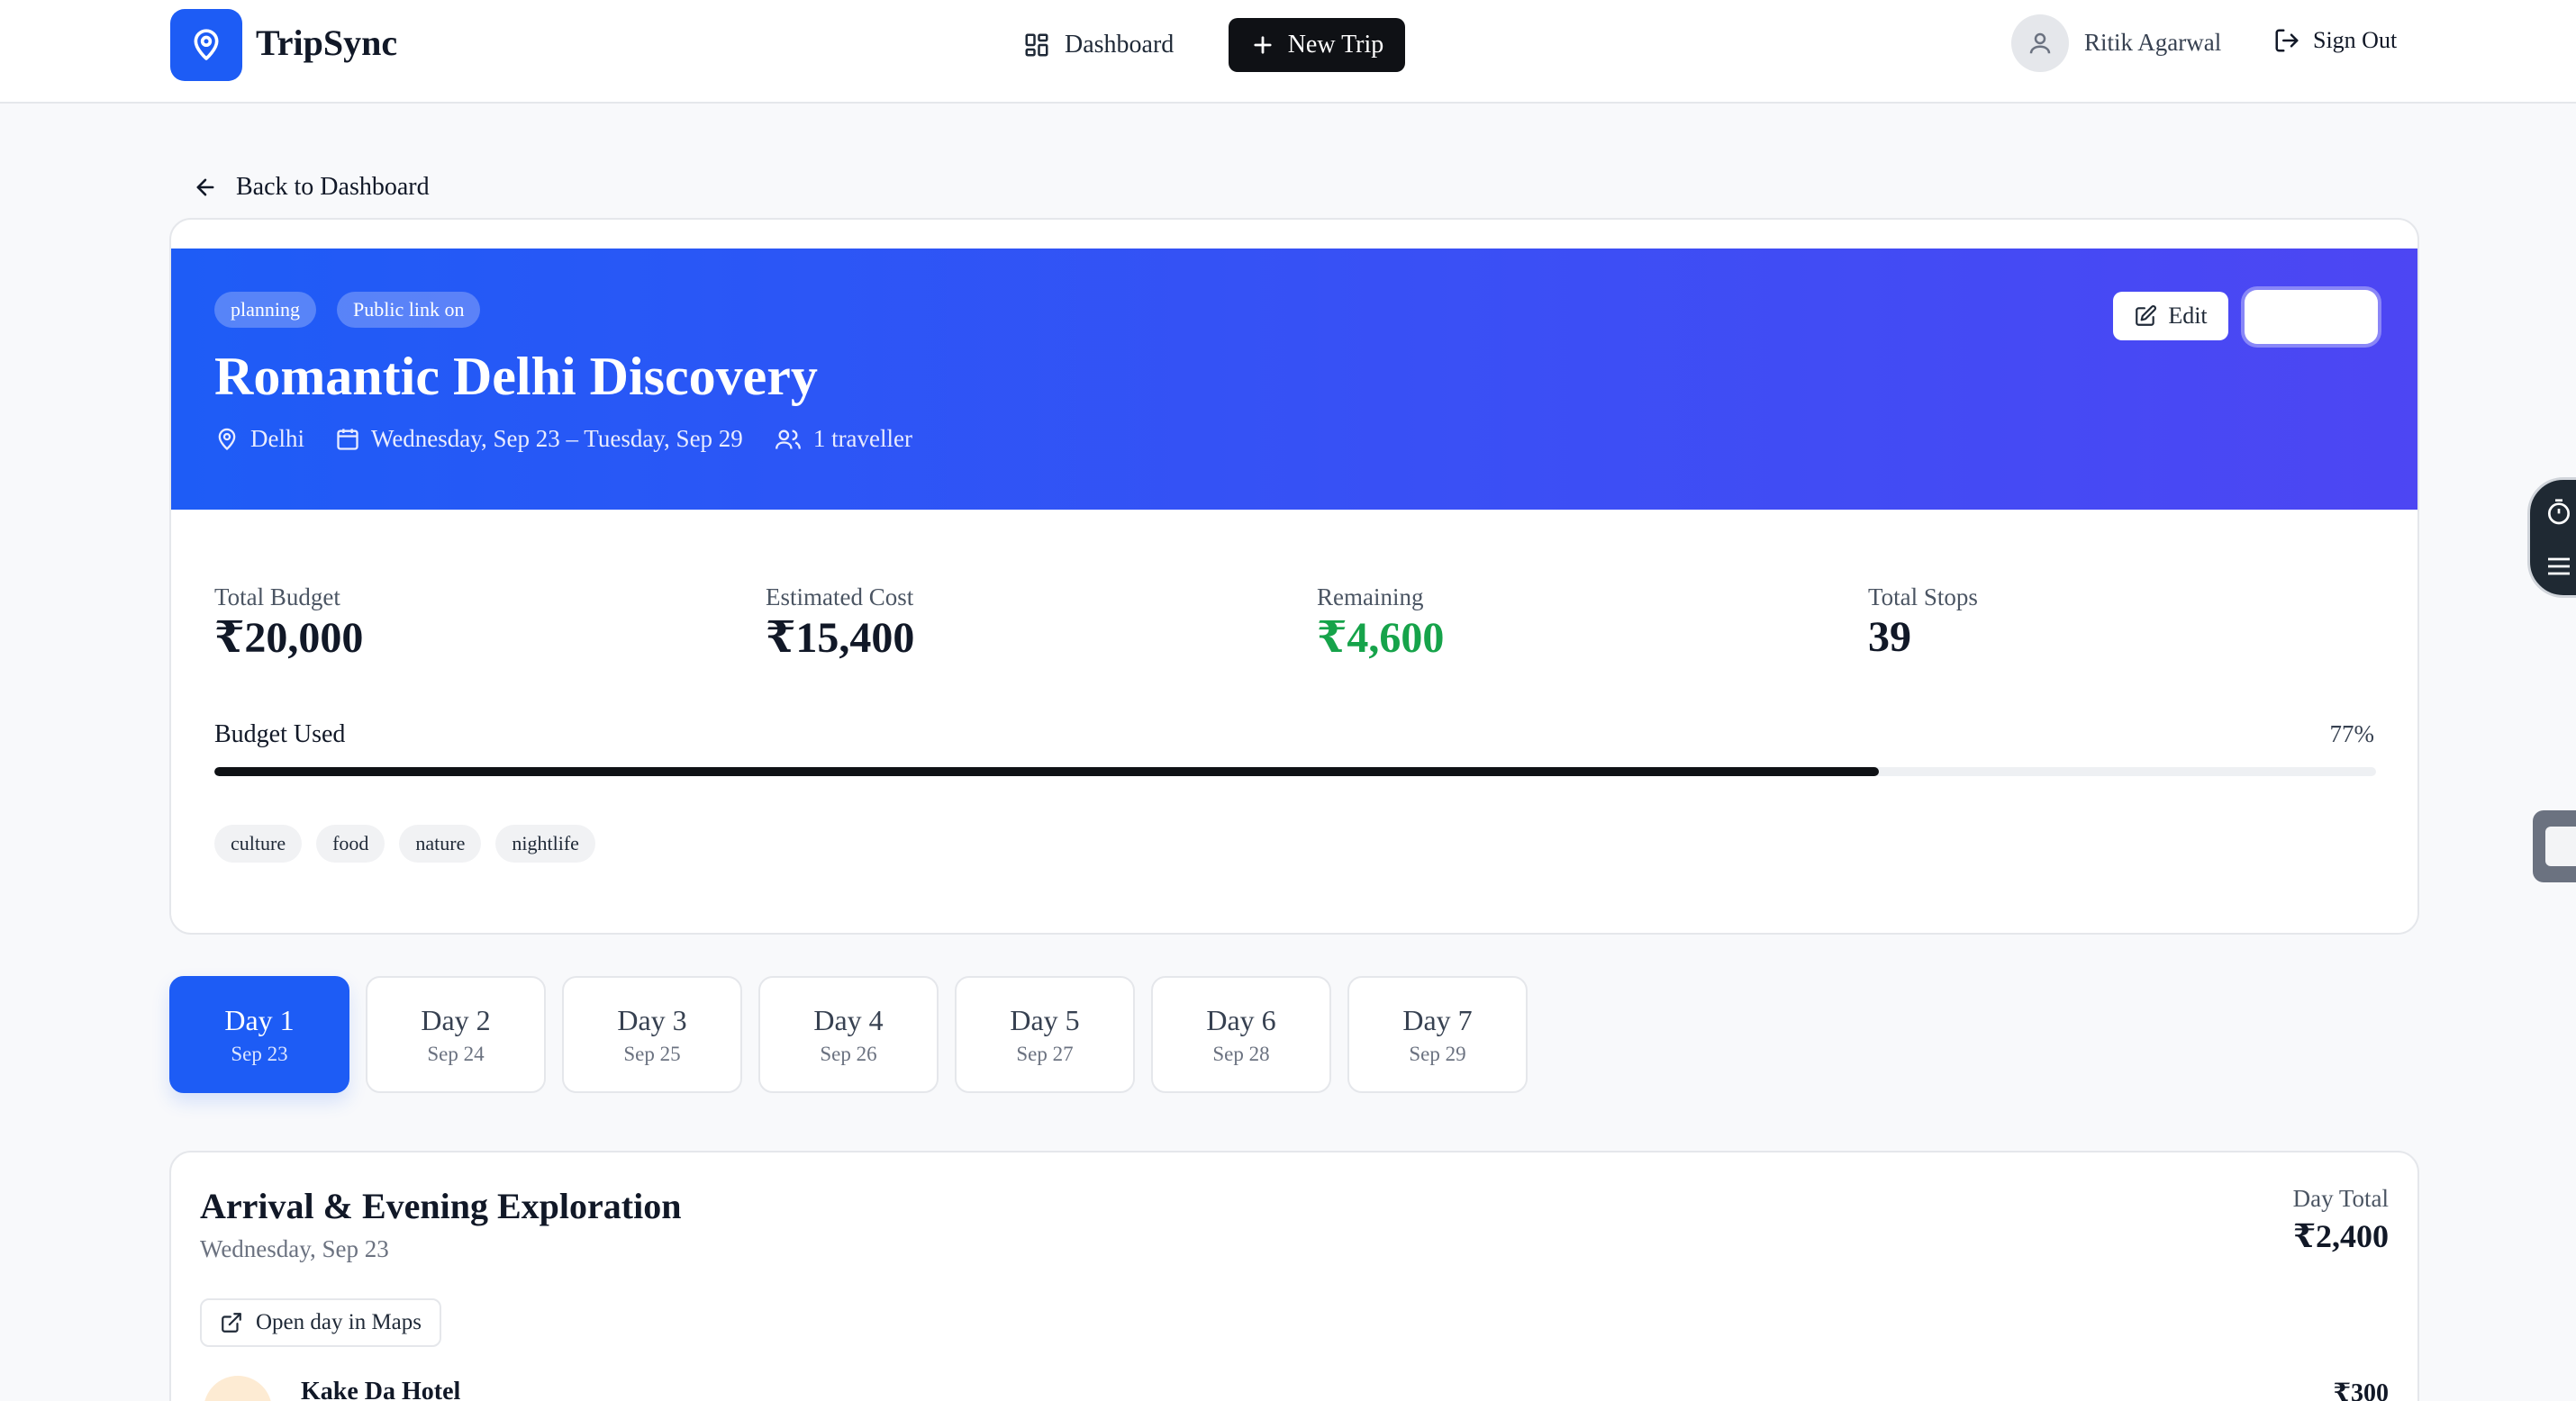 The image size is (2576, 1401). I want to click on budget-progress-bar, so click(1295, 771).